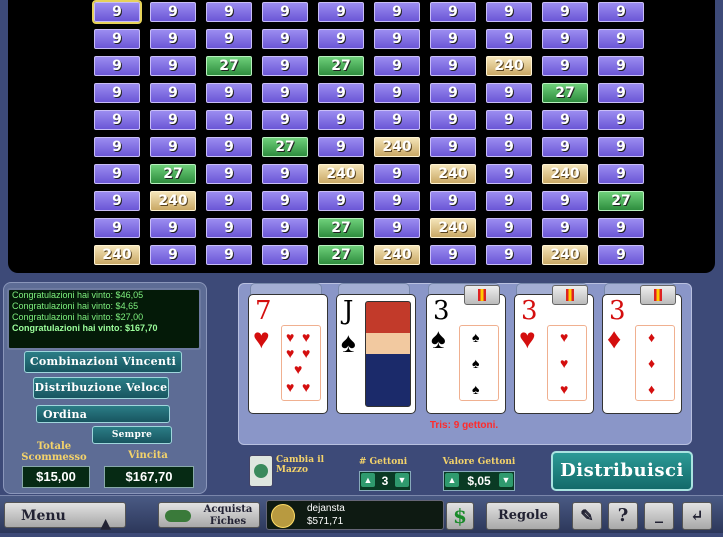 The height and width of the screenshot is (537, 723). I want to click on card-pip: ♦, so click(652, 389).